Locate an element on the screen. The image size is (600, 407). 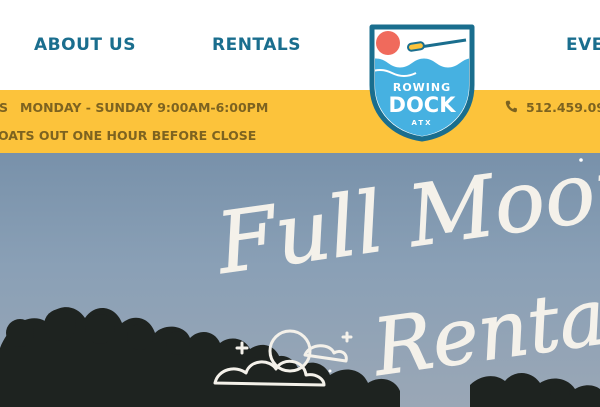
sun-icon is located at coordinates (388, 43).